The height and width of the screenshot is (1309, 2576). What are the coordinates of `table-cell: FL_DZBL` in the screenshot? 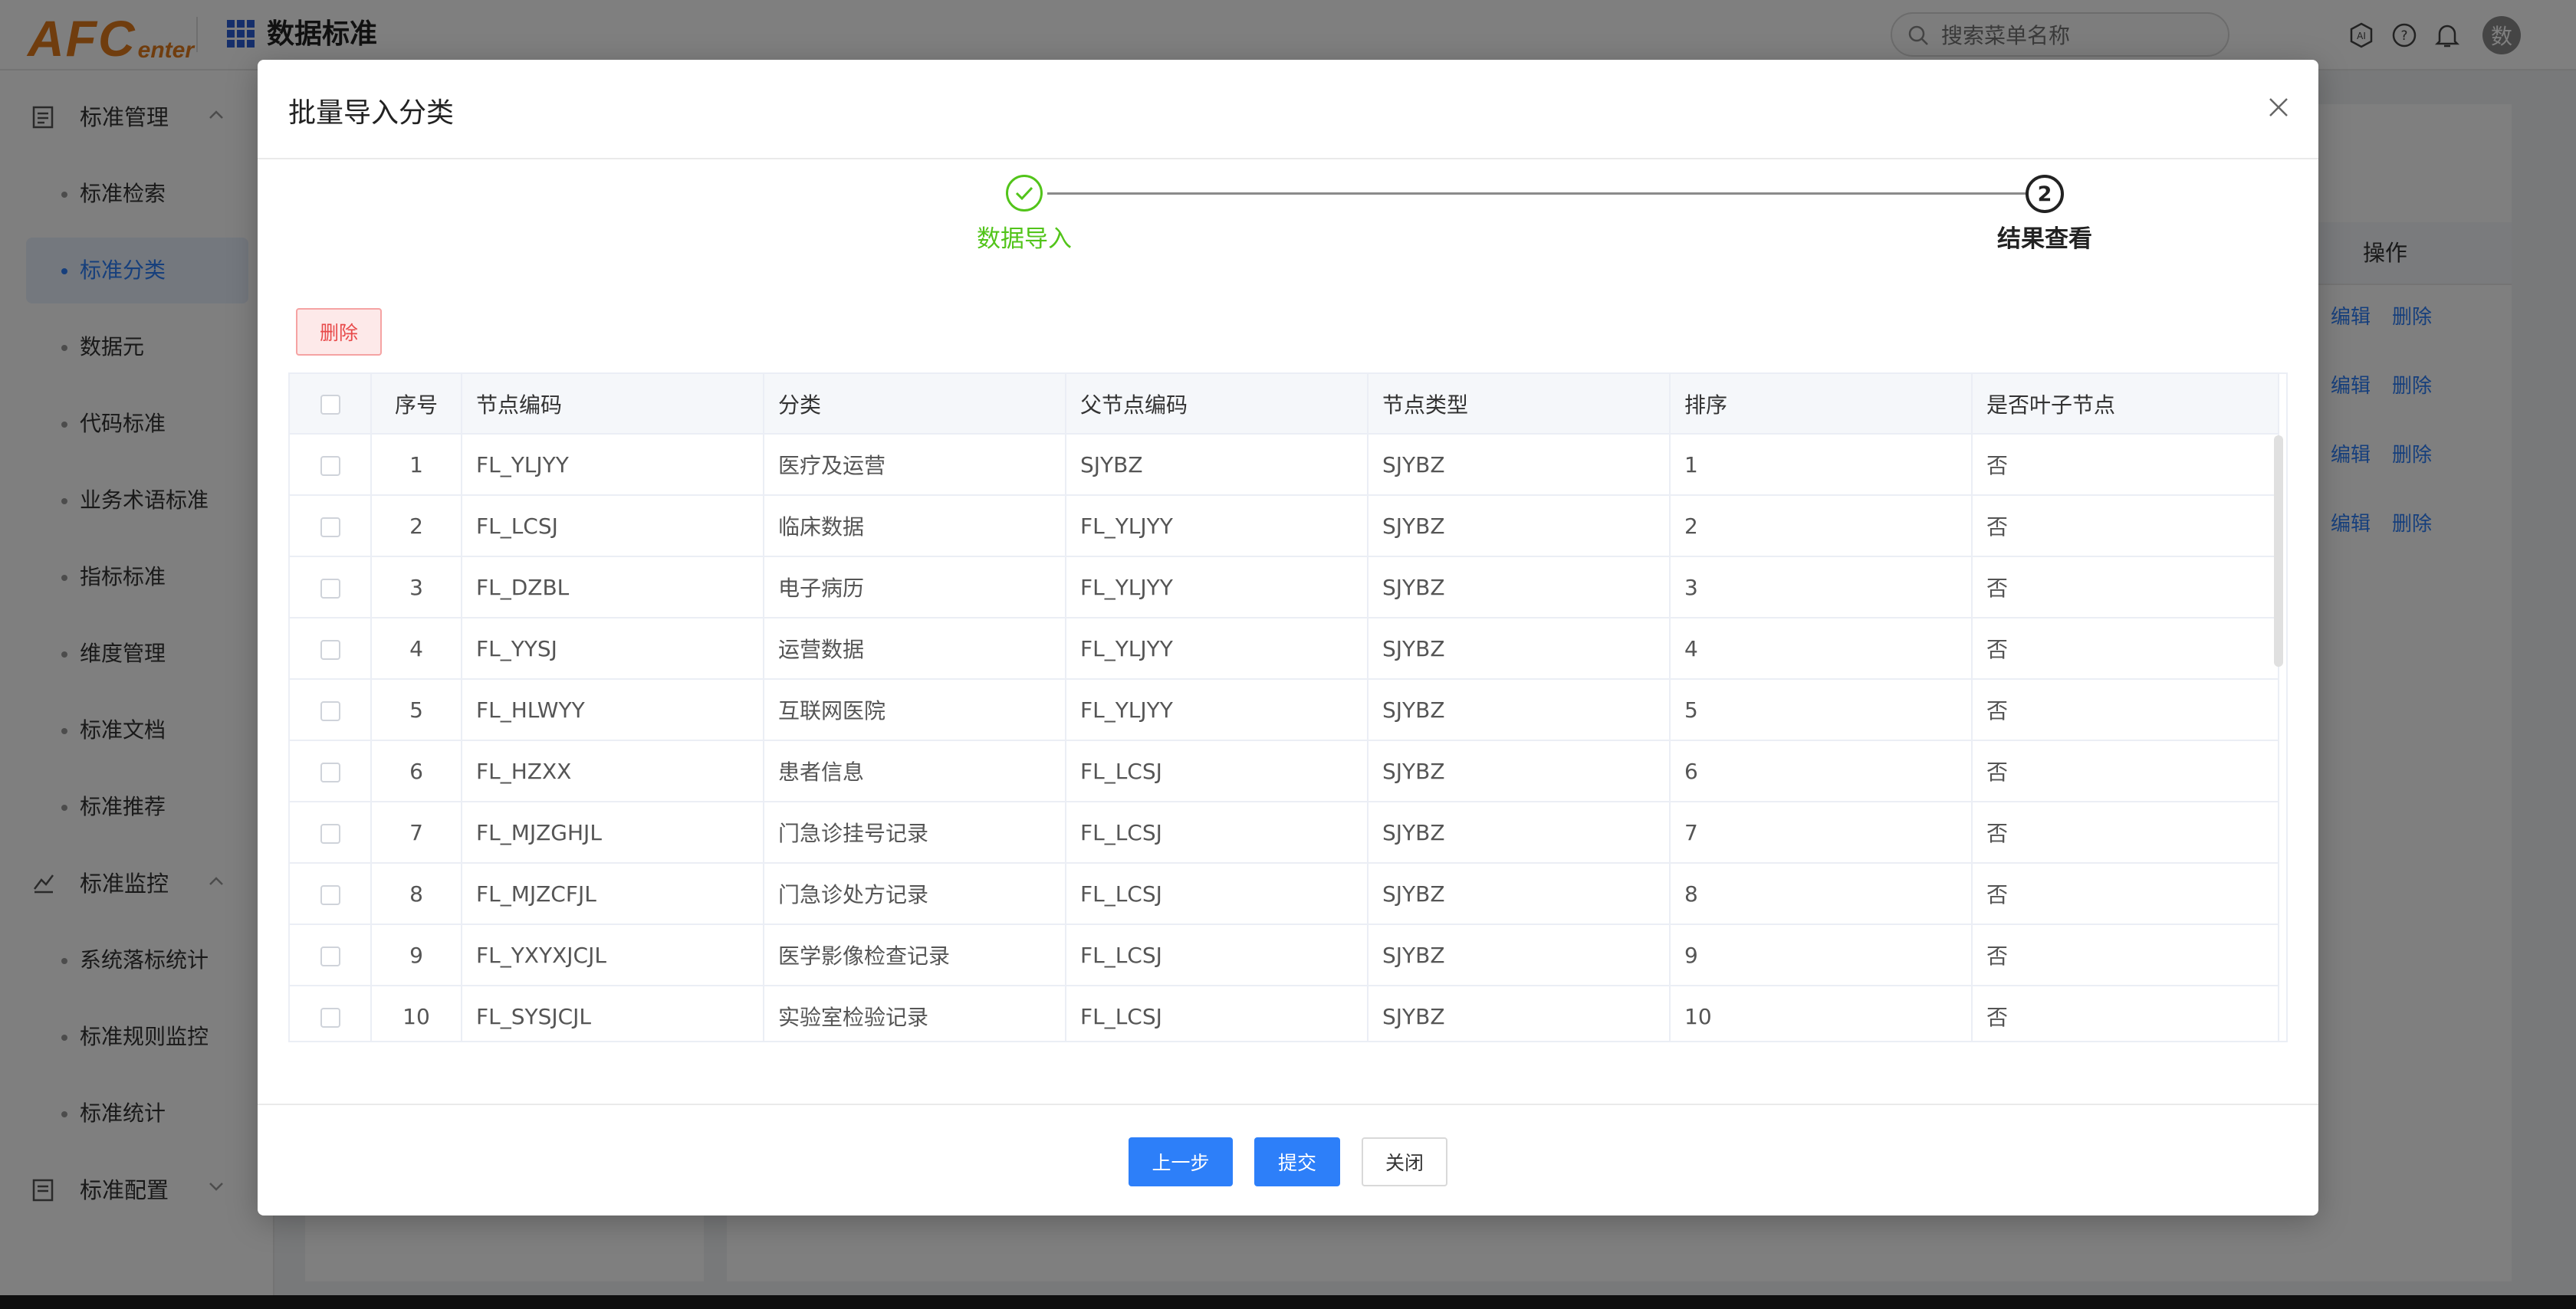 It's located at (613, 587).